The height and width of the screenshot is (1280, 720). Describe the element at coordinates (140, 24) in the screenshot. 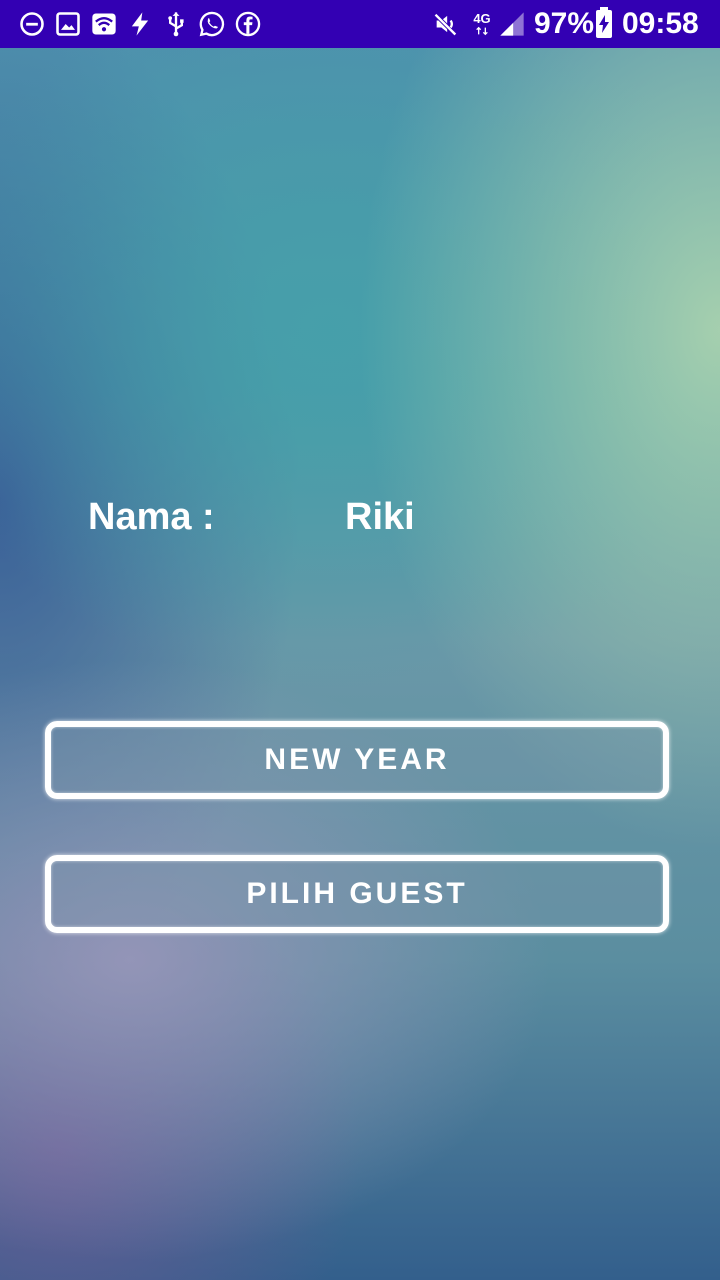

I see `flash-icon` at that location.